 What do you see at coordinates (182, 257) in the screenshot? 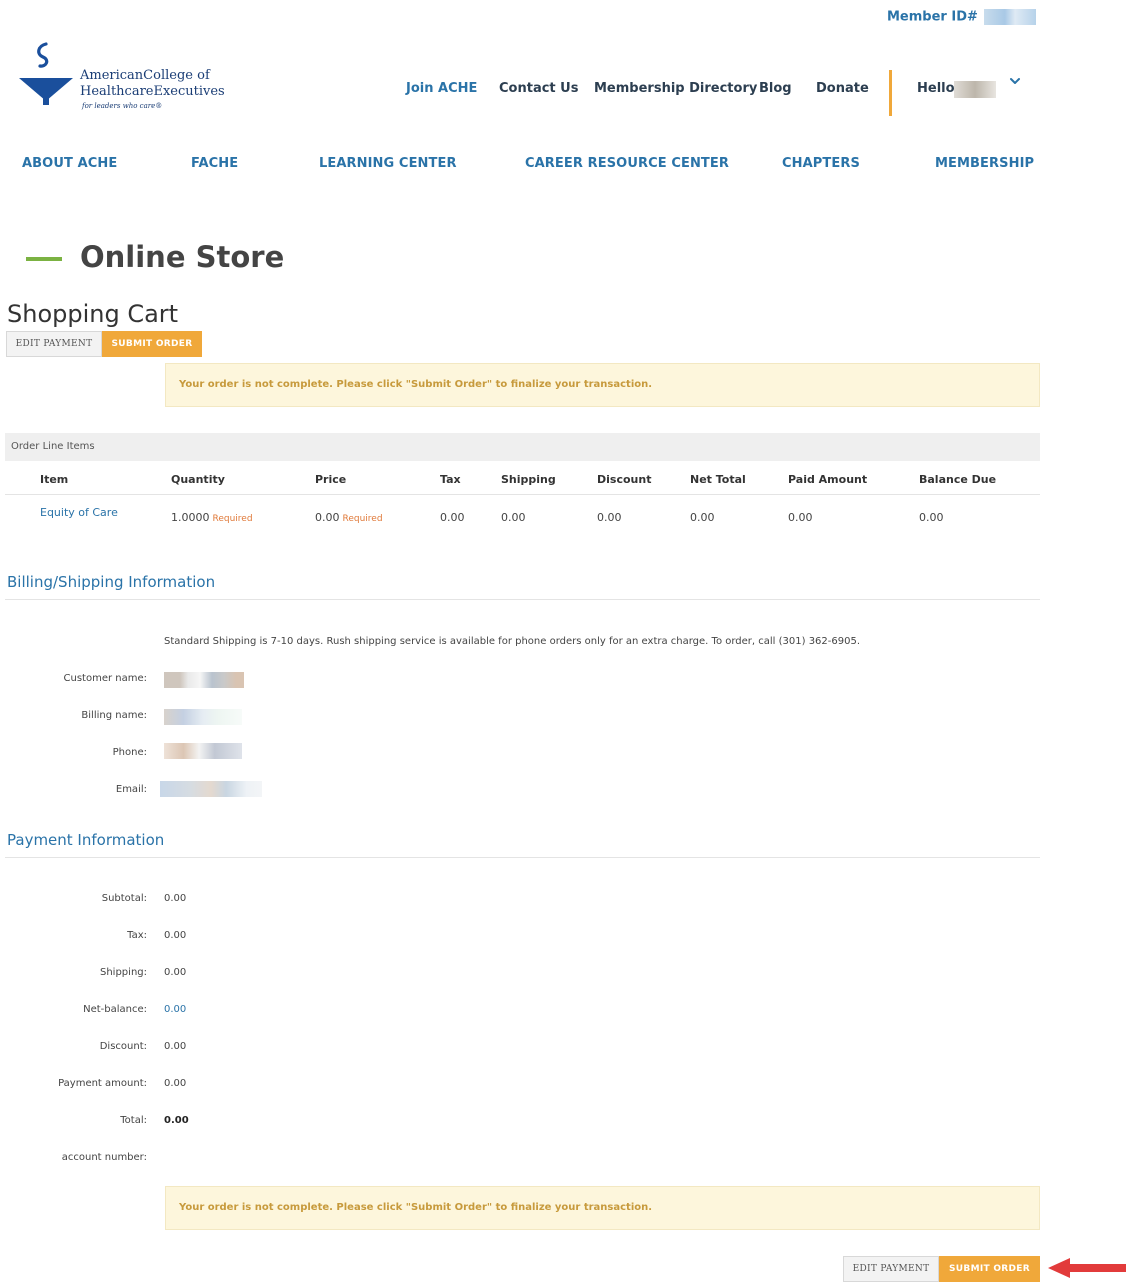
I see `page-title: Online Store` at bounding box center [182, 257].